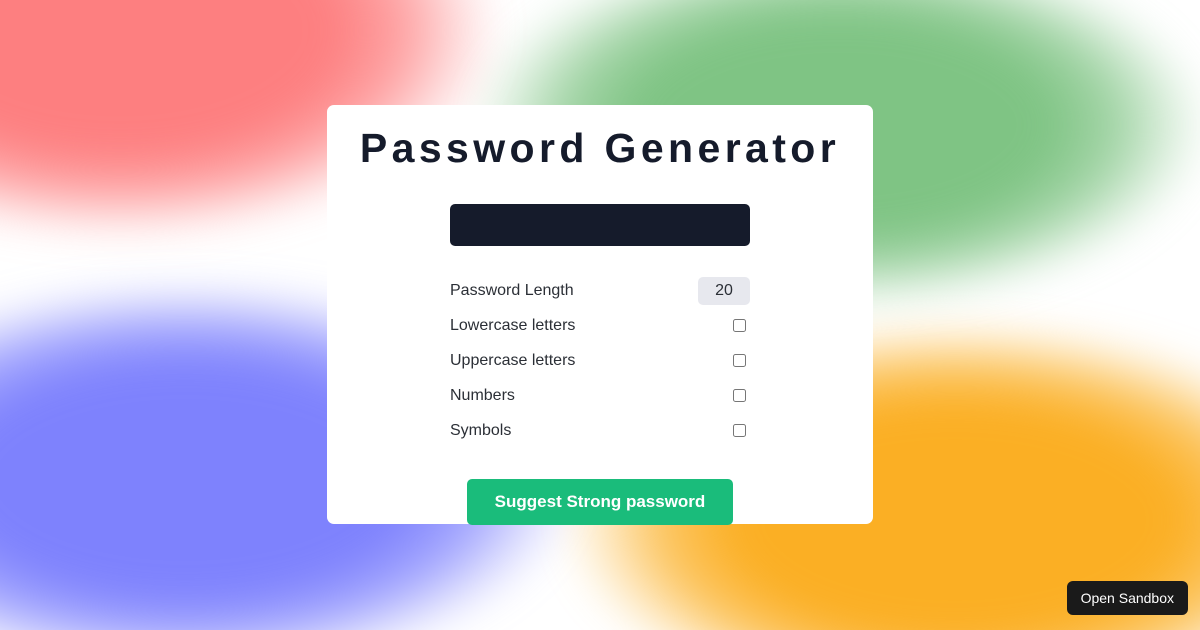 Image resolution: width=1200 pixels, height=630 pixels. What do you see at coordinates (600, 148) in the screenshot?
I see `page-title: Password Generator` at bounding box center [600, 148].